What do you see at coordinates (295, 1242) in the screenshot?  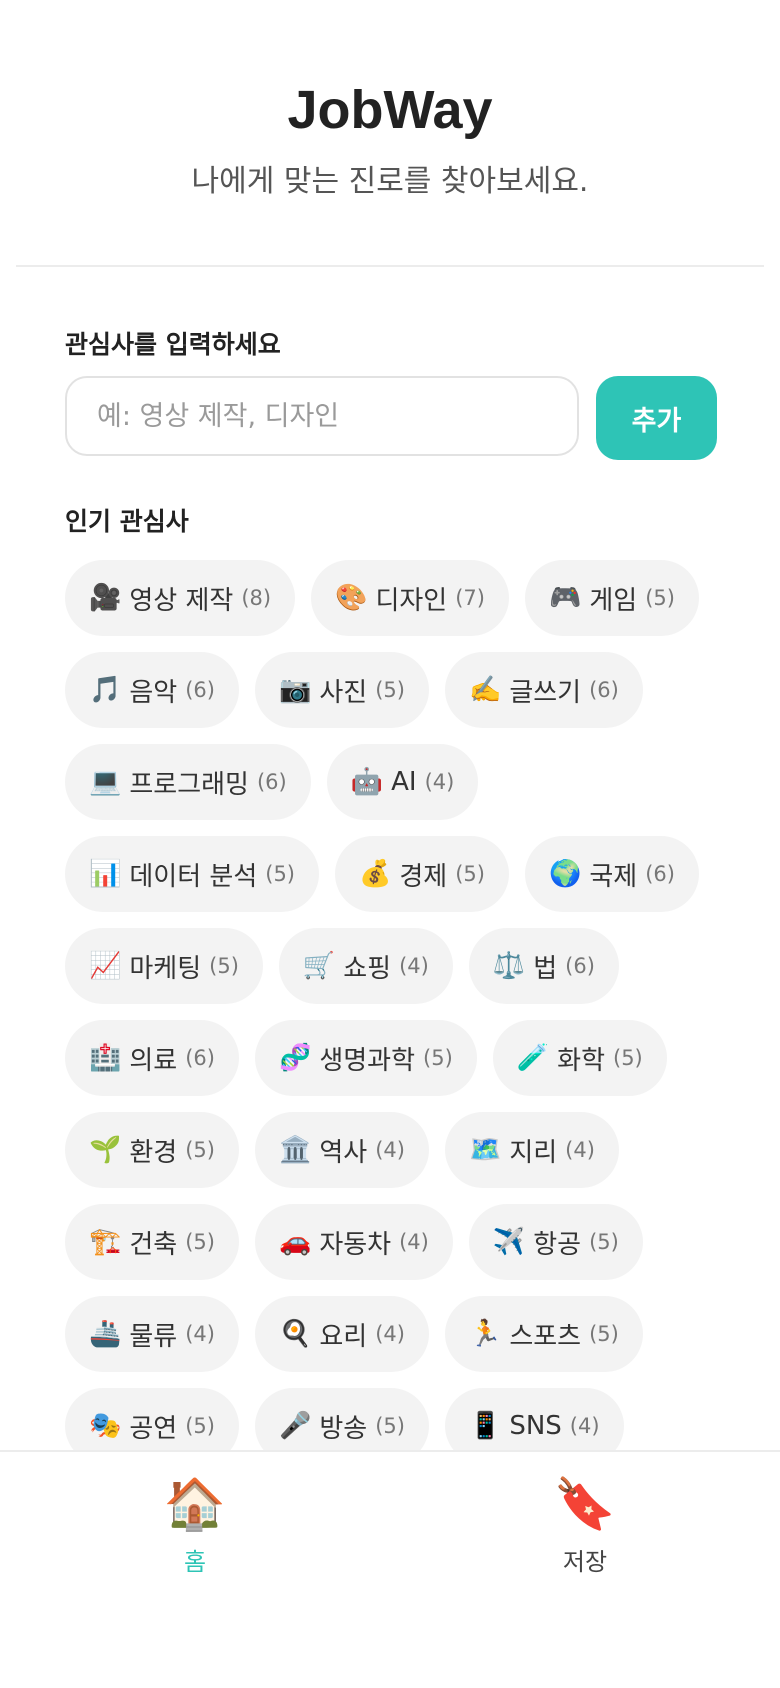 I see `tag-emoji-icon: 🚗` at bounding box center [295, 1242].